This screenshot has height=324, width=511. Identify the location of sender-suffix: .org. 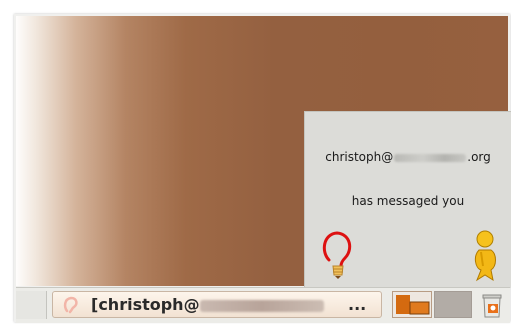
(479, 157).